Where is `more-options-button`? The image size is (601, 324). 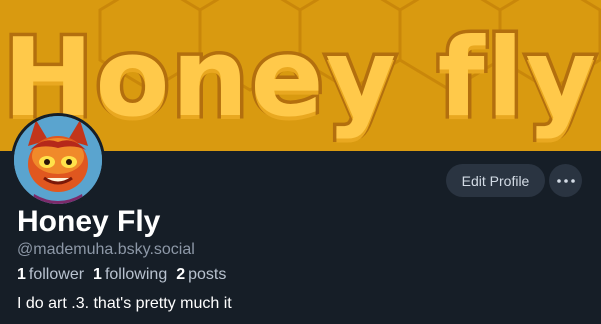
more-options-button is located at coordinates (565, 180).